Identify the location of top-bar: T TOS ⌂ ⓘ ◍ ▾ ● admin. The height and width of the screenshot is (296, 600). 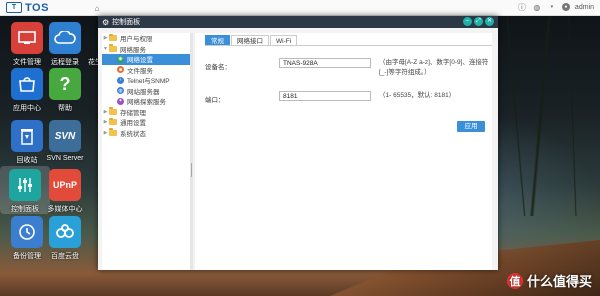
(300, 8).